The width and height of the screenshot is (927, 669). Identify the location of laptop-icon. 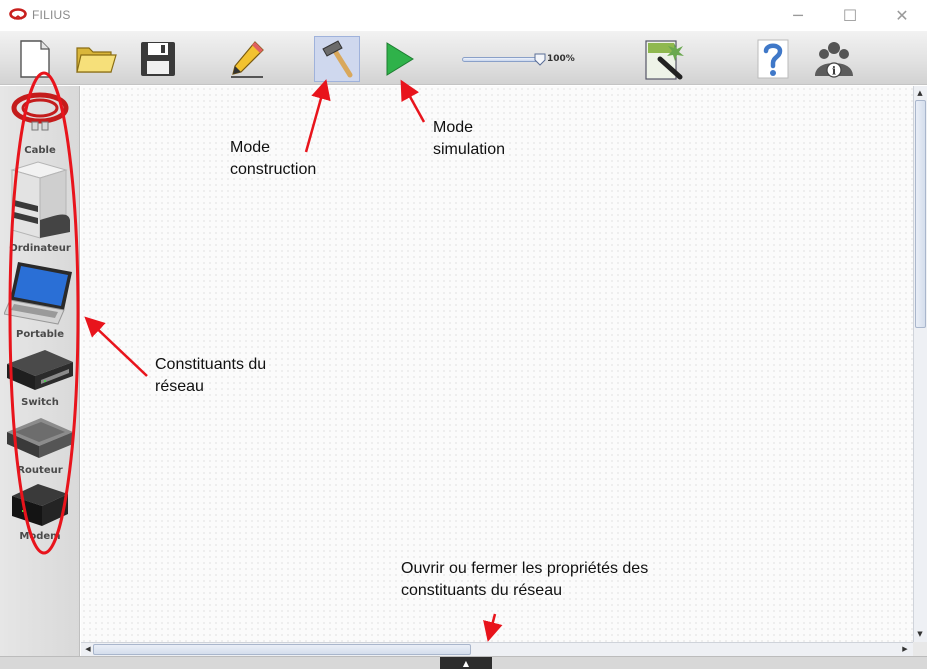
(38, 293).